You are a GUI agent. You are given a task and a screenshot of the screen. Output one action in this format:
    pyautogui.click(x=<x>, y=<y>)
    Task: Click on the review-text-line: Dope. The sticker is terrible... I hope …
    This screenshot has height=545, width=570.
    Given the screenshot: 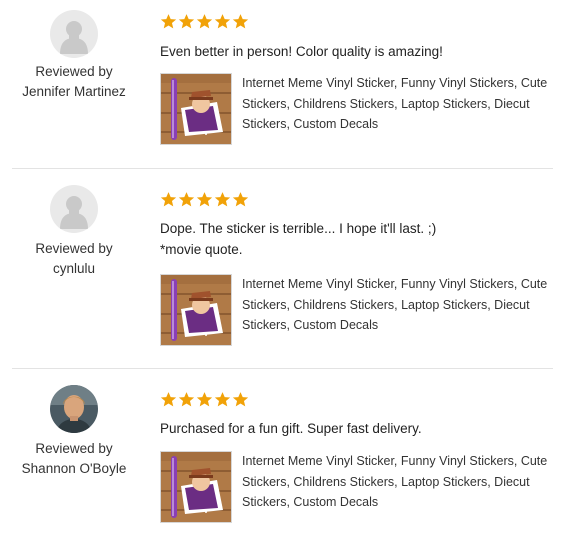 What is the action you would take?
    pyautogui.click(x=298, y=228)
    